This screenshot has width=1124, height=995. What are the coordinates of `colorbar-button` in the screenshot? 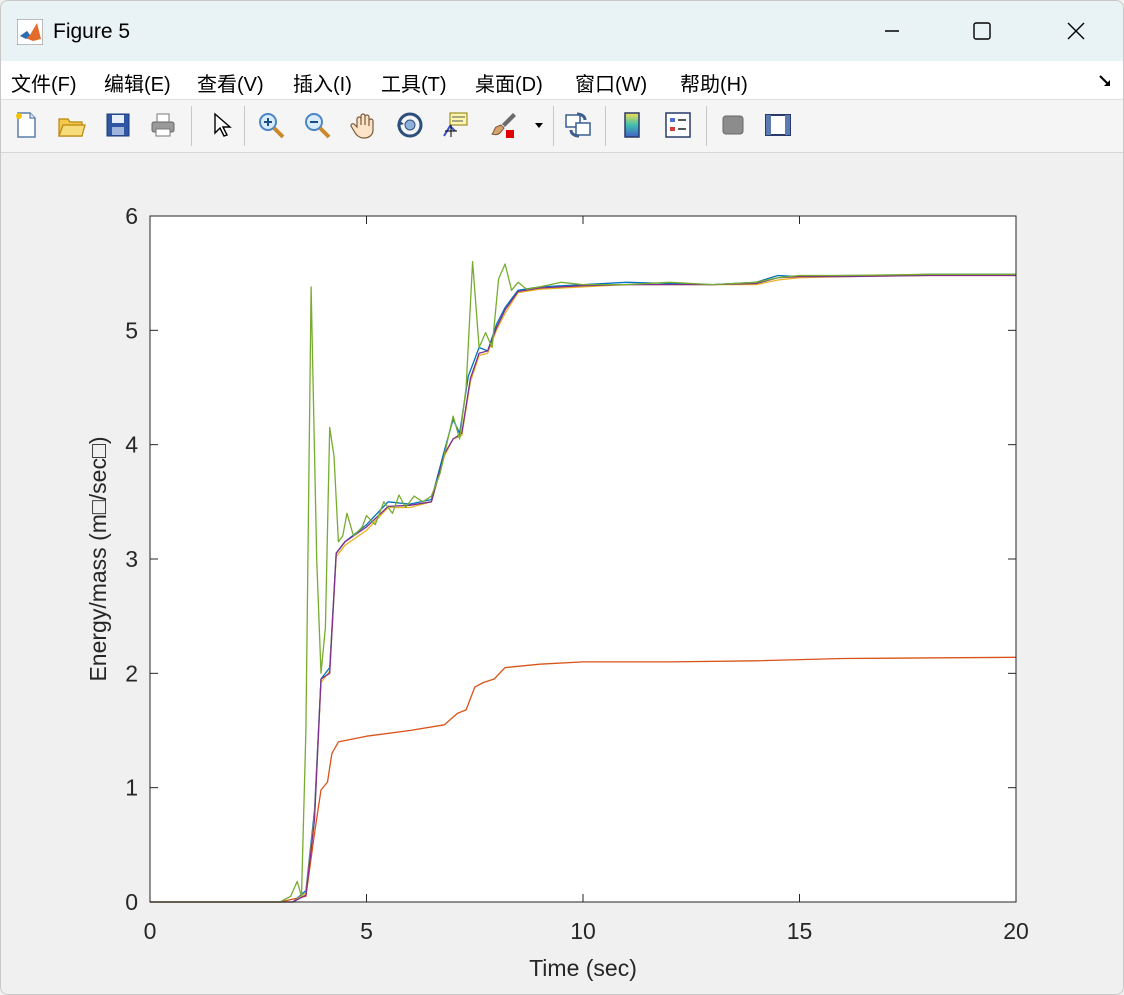 It's located at (632, 125).